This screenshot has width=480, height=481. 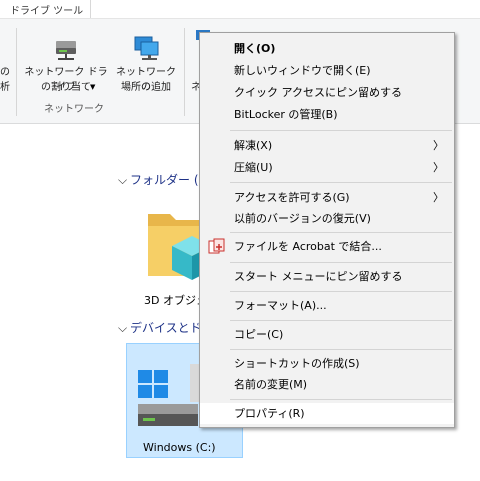 What do you see at coordinates (90, 9) in the screenshot?
I see `tab-separator` at bounding box center [90, 9].